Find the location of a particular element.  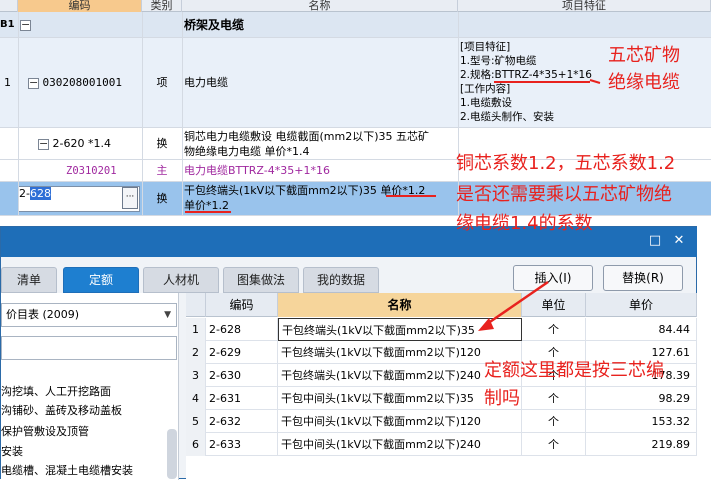

cell-code: 2-629 is located at coordinates (242, 352).